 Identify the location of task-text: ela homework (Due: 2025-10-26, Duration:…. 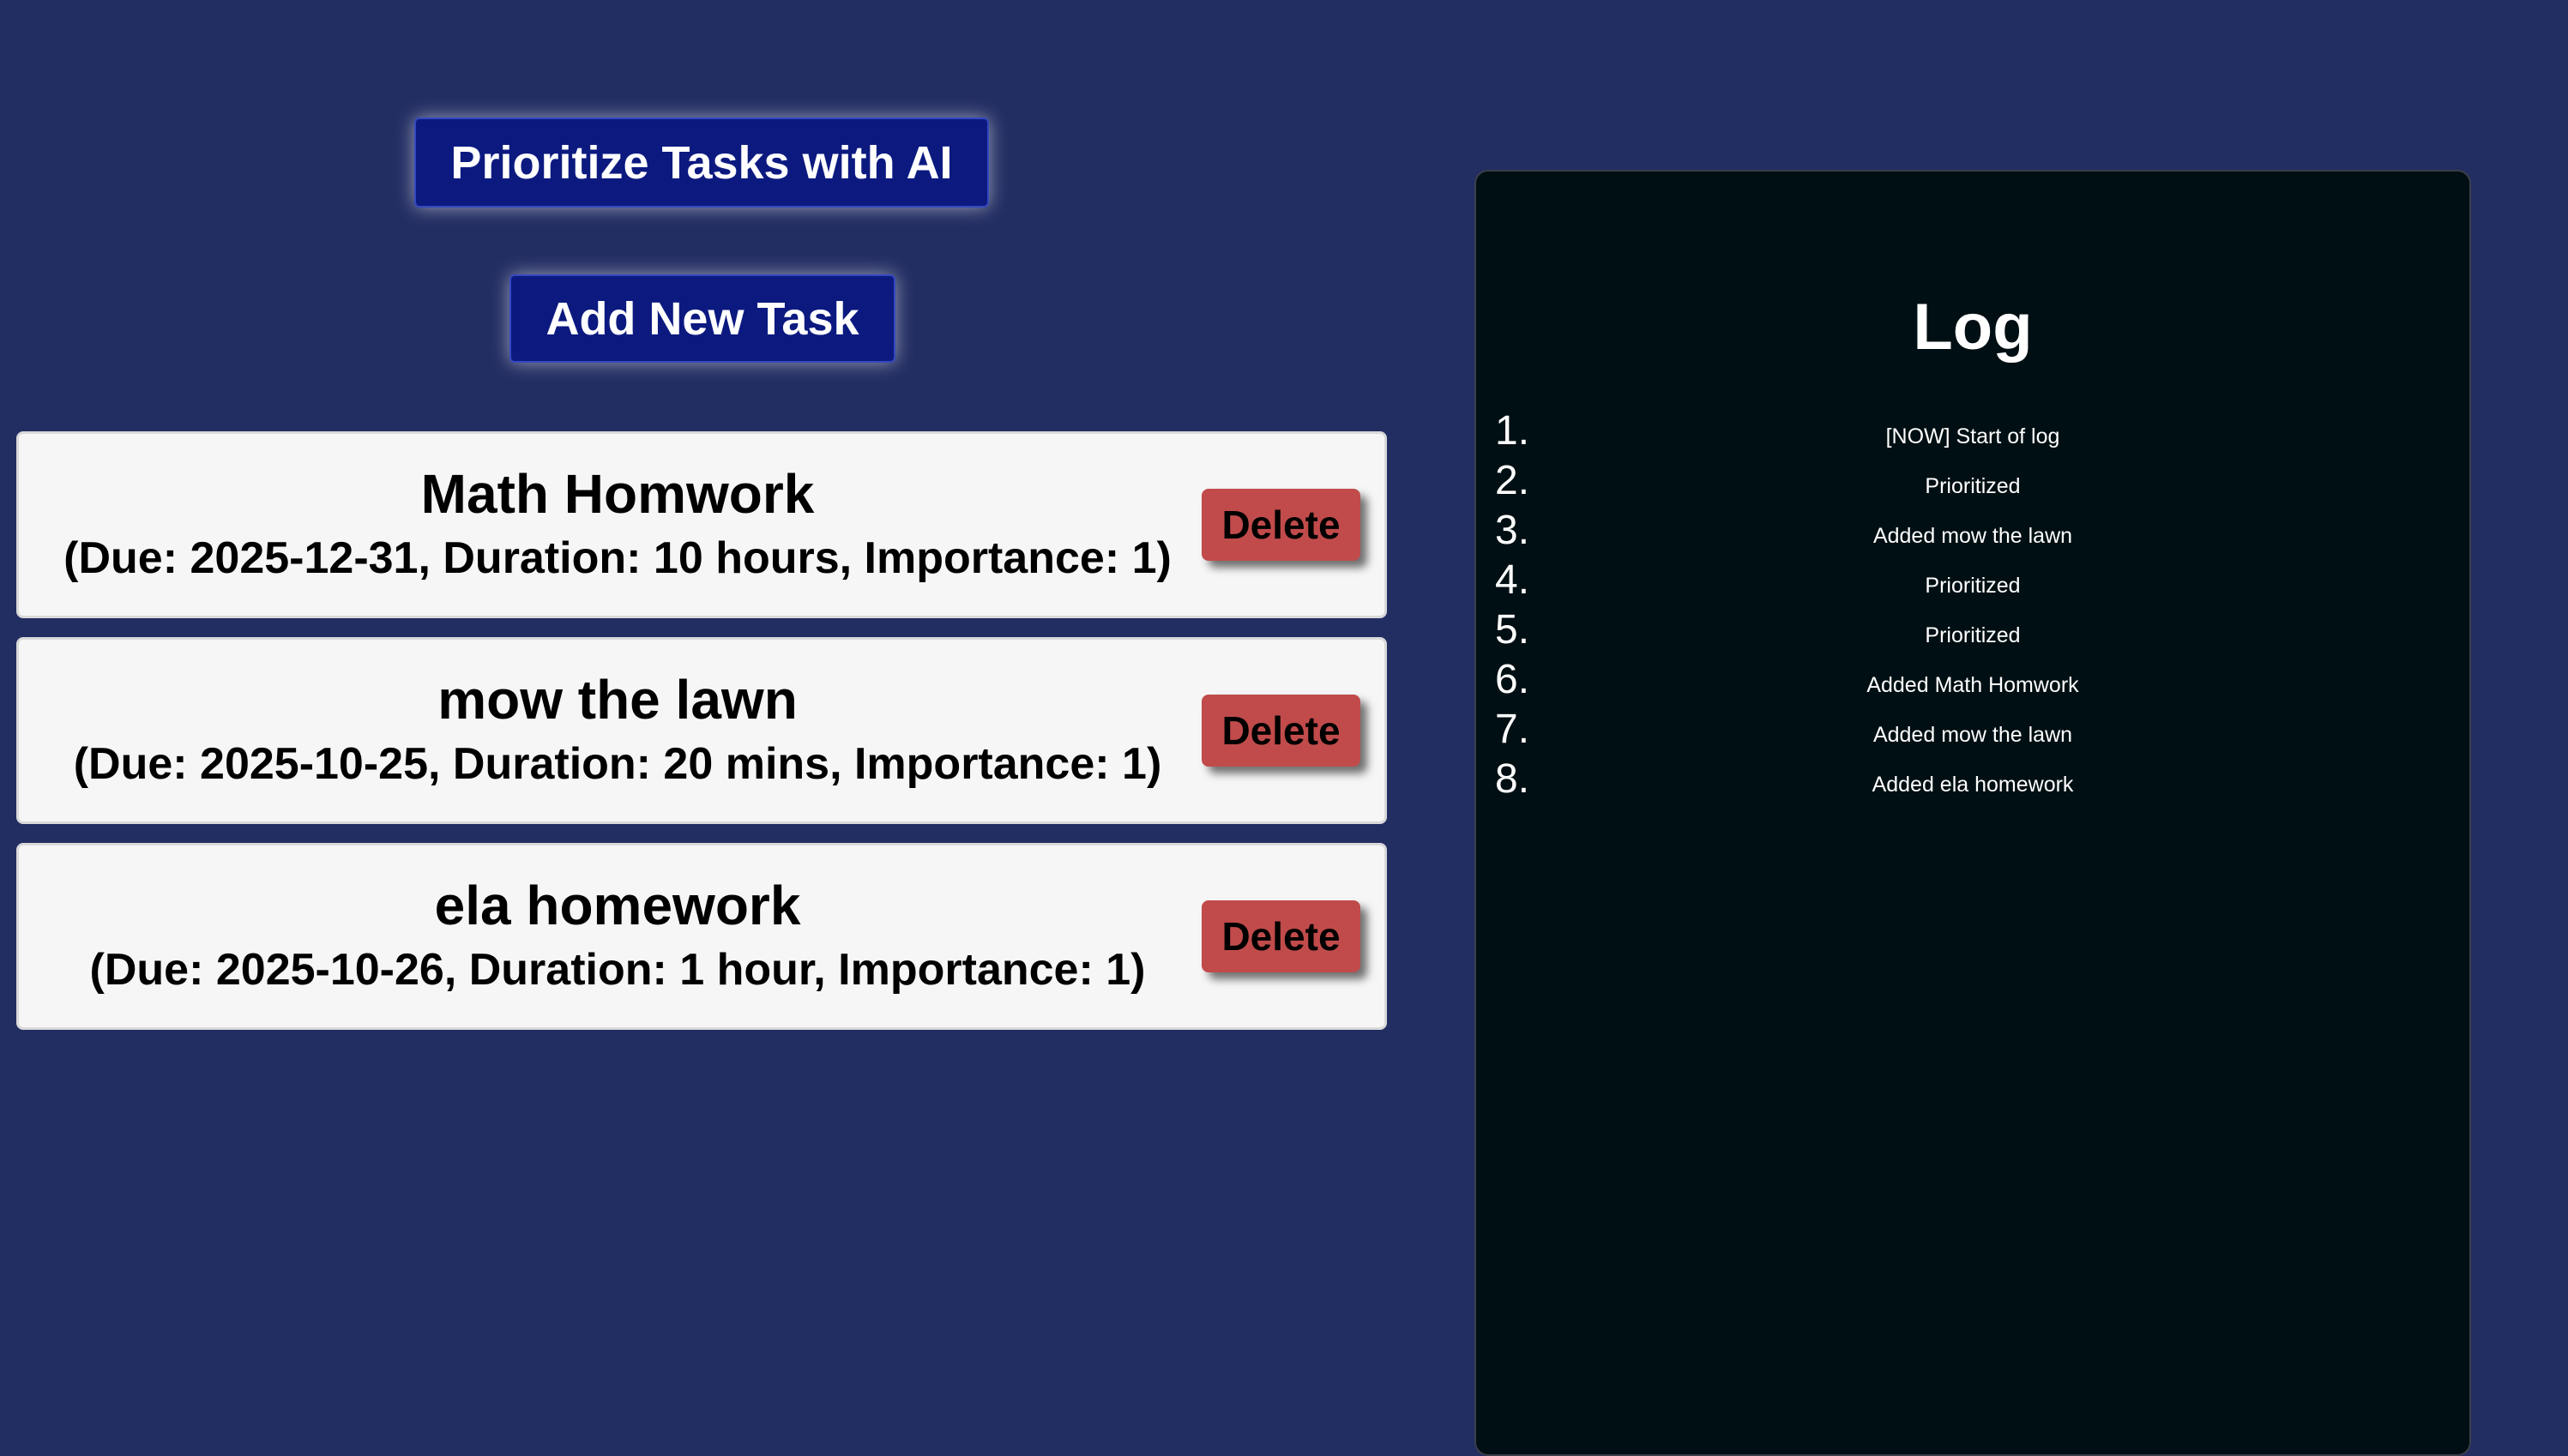
(617, 936).